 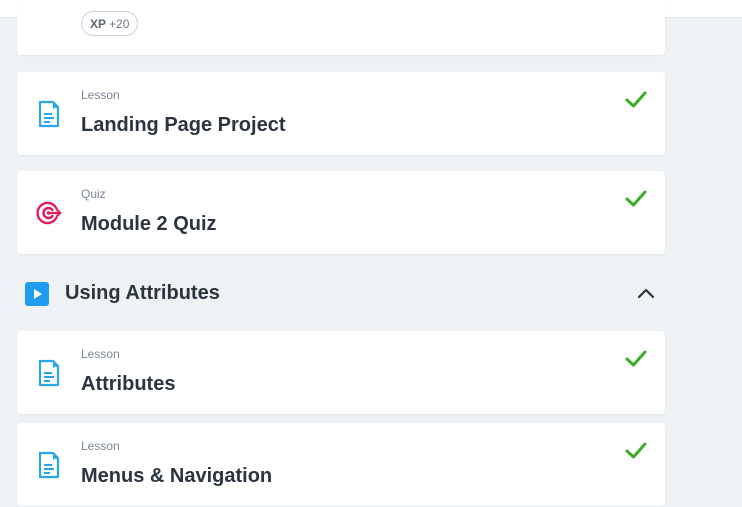 I want to click on xp-badge: XP +20, so click(x=110, y=23).